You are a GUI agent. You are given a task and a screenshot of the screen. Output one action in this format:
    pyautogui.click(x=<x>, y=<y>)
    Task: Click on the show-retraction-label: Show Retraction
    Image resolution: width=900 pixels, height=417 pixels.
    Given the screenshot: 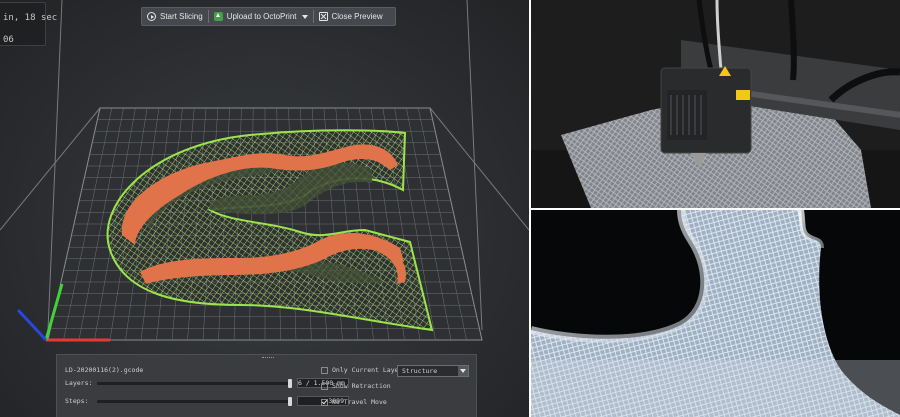 What is the action you would take?
    pyautogui.click(x=361, y=386)
    